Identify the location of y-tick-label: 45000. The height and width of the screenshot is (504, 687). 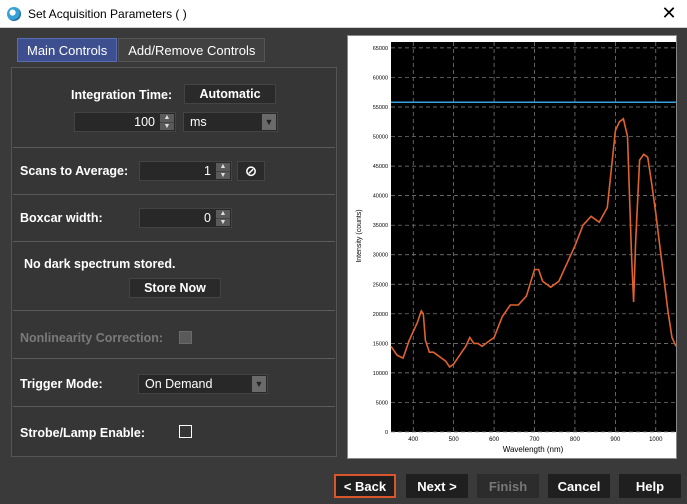
(380, 167).